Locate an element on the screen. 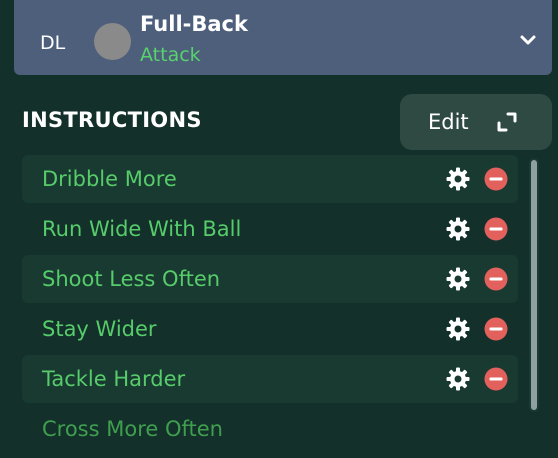 The width and height of the screenshot is (558, 458). edit-label: Edit is located at coordinates (448, 122).